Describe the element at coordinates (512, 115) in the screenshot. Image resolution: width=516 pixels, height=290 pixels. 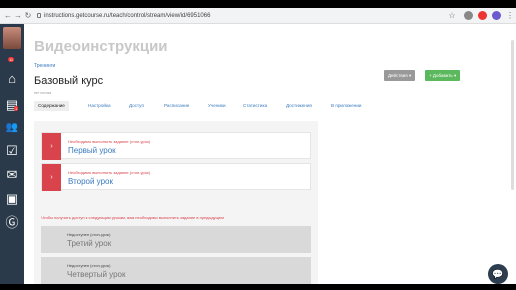
I see `scrollbar` at that location.